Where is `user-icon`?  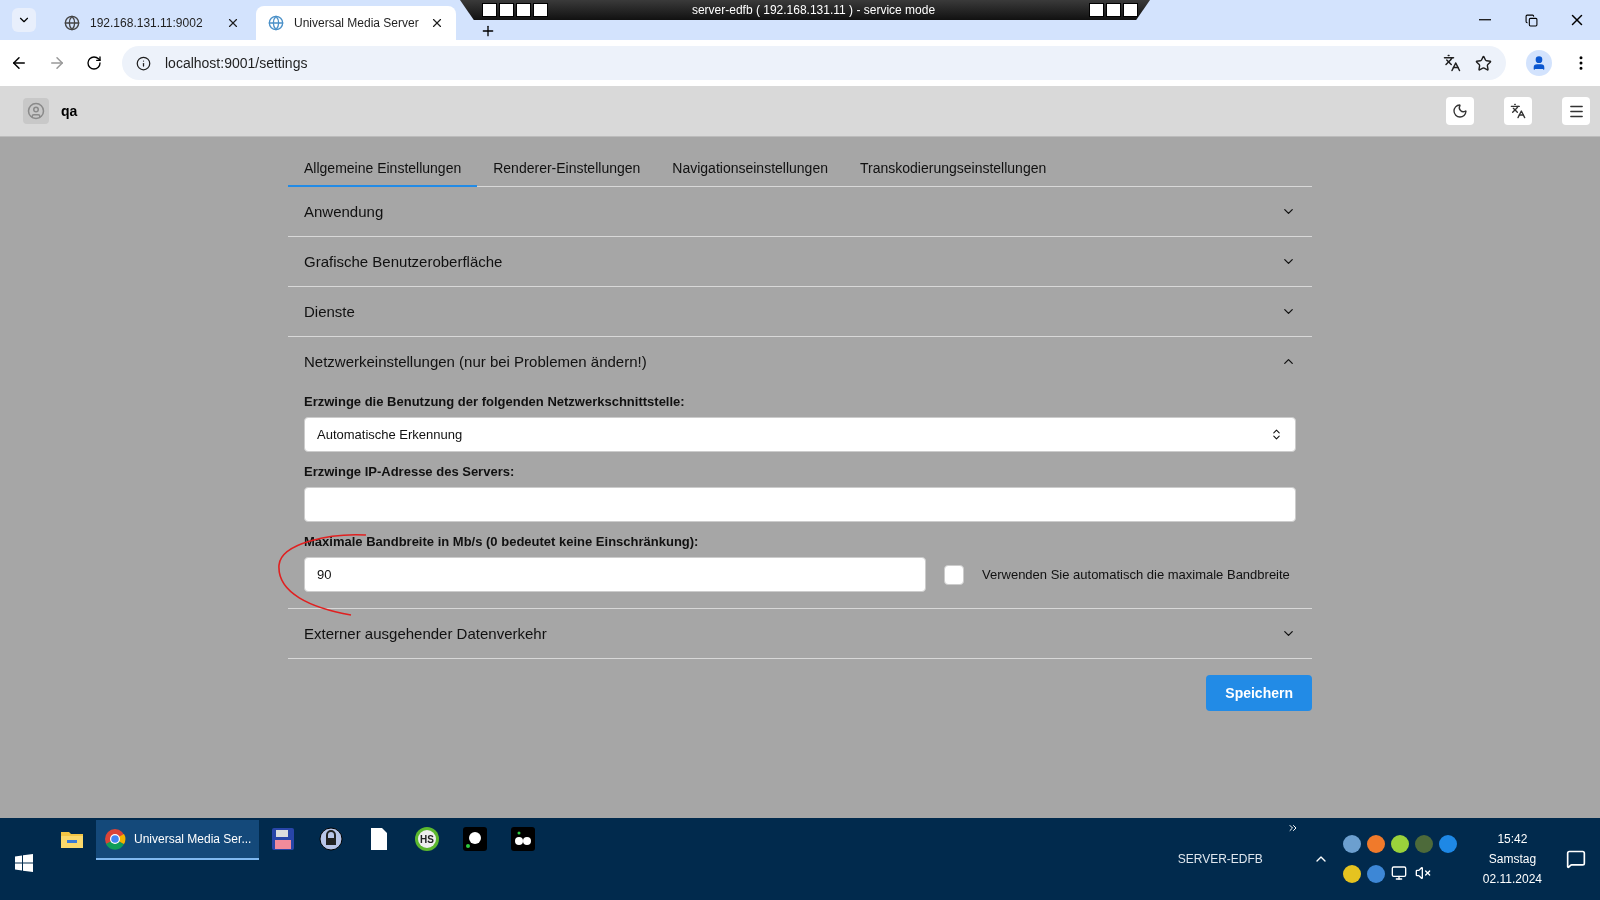
user-icon is located at coordinates (36, 111).